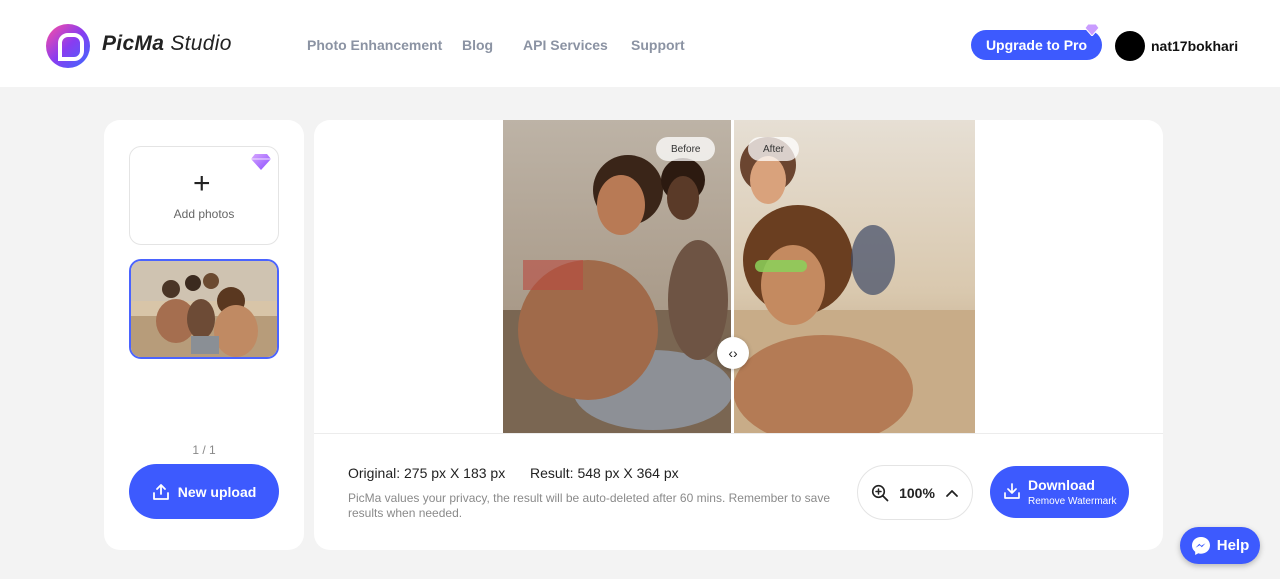  I want to click on divider, so click(738, 433).